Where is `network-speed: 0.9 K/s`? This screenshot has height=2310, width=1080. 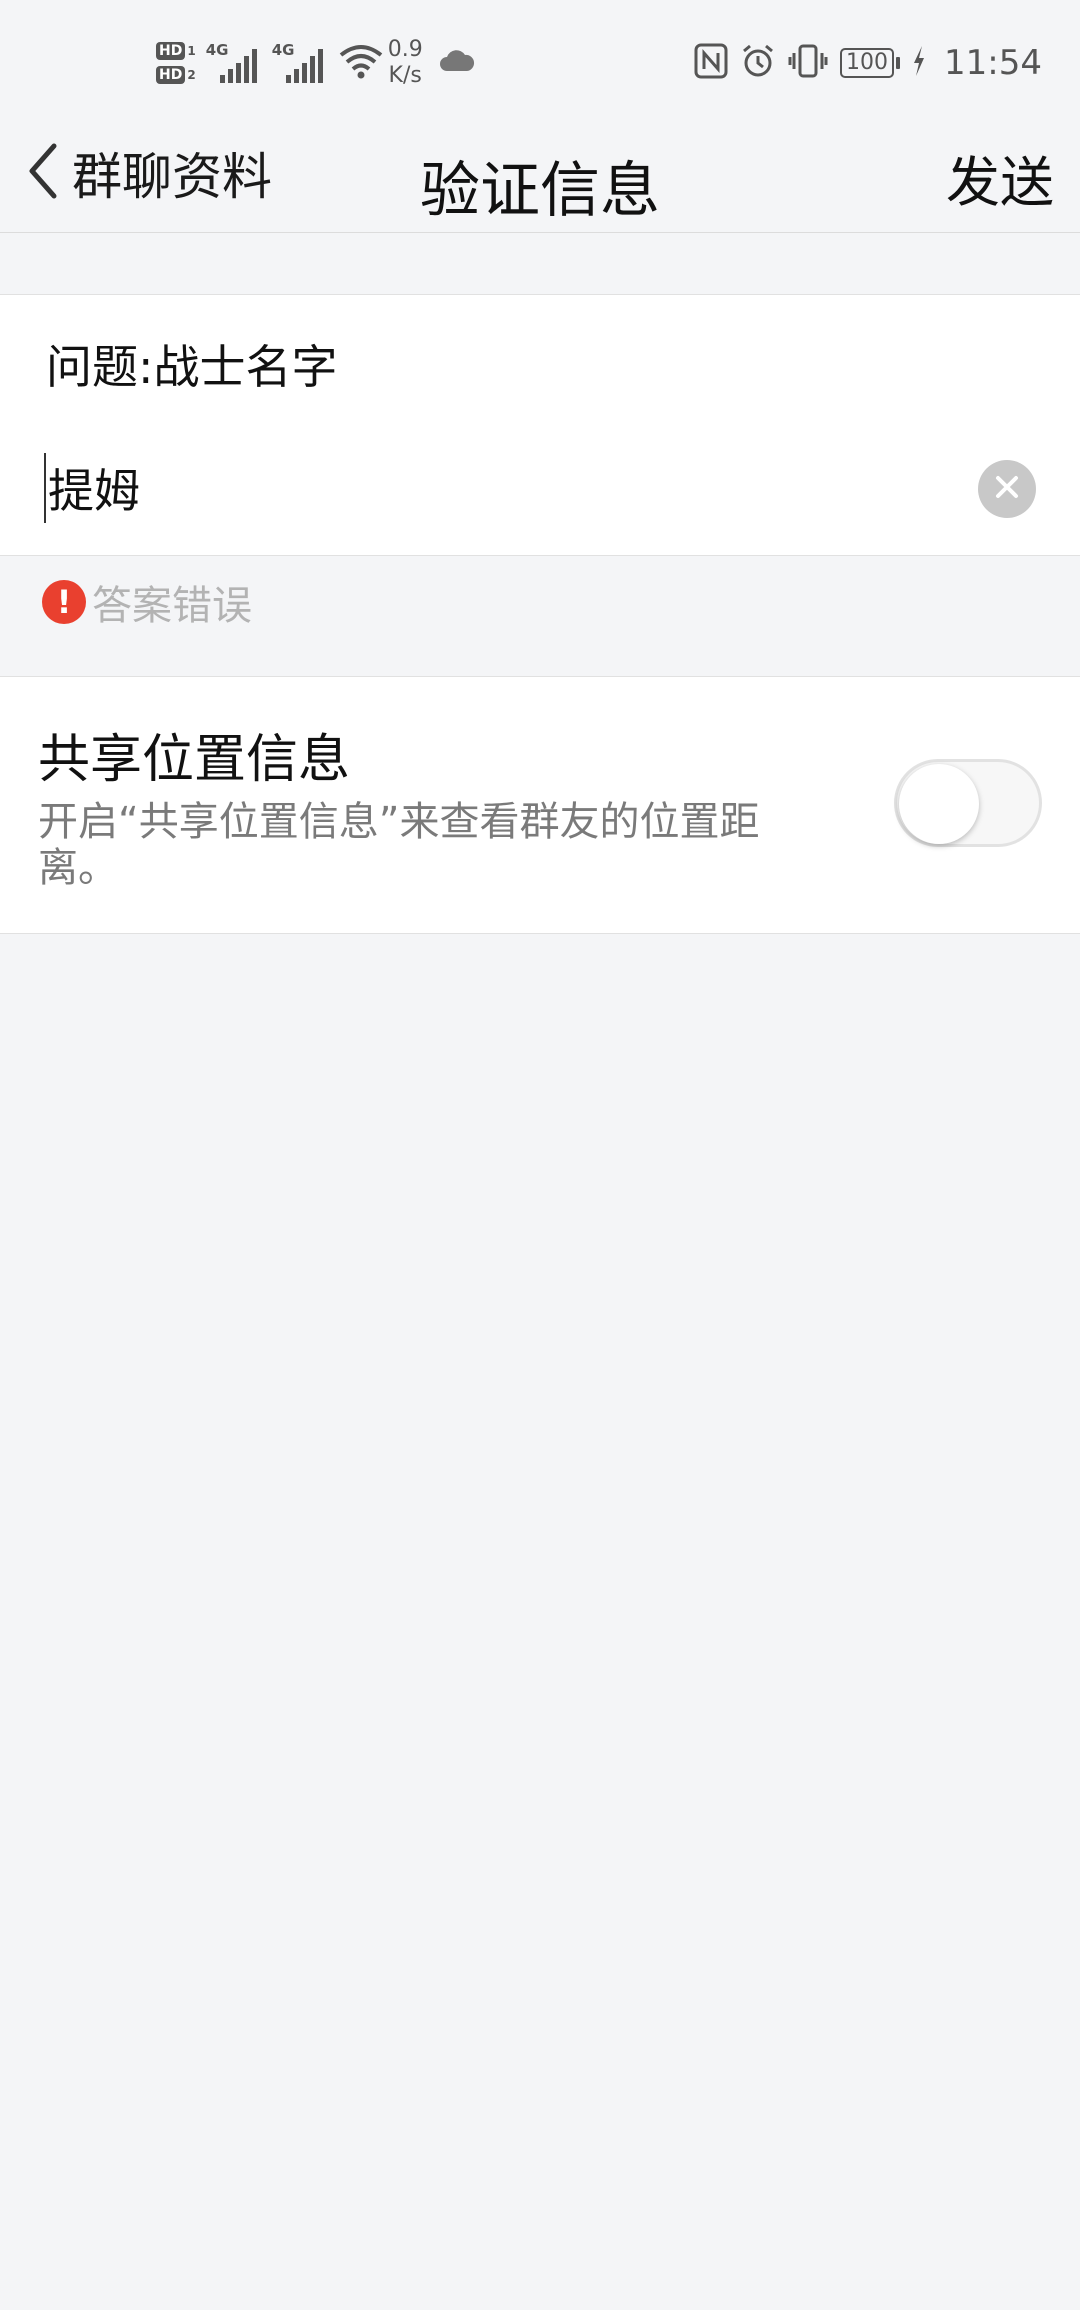 network-speed: 0.9 K/s is located at coordinates (405, 63).